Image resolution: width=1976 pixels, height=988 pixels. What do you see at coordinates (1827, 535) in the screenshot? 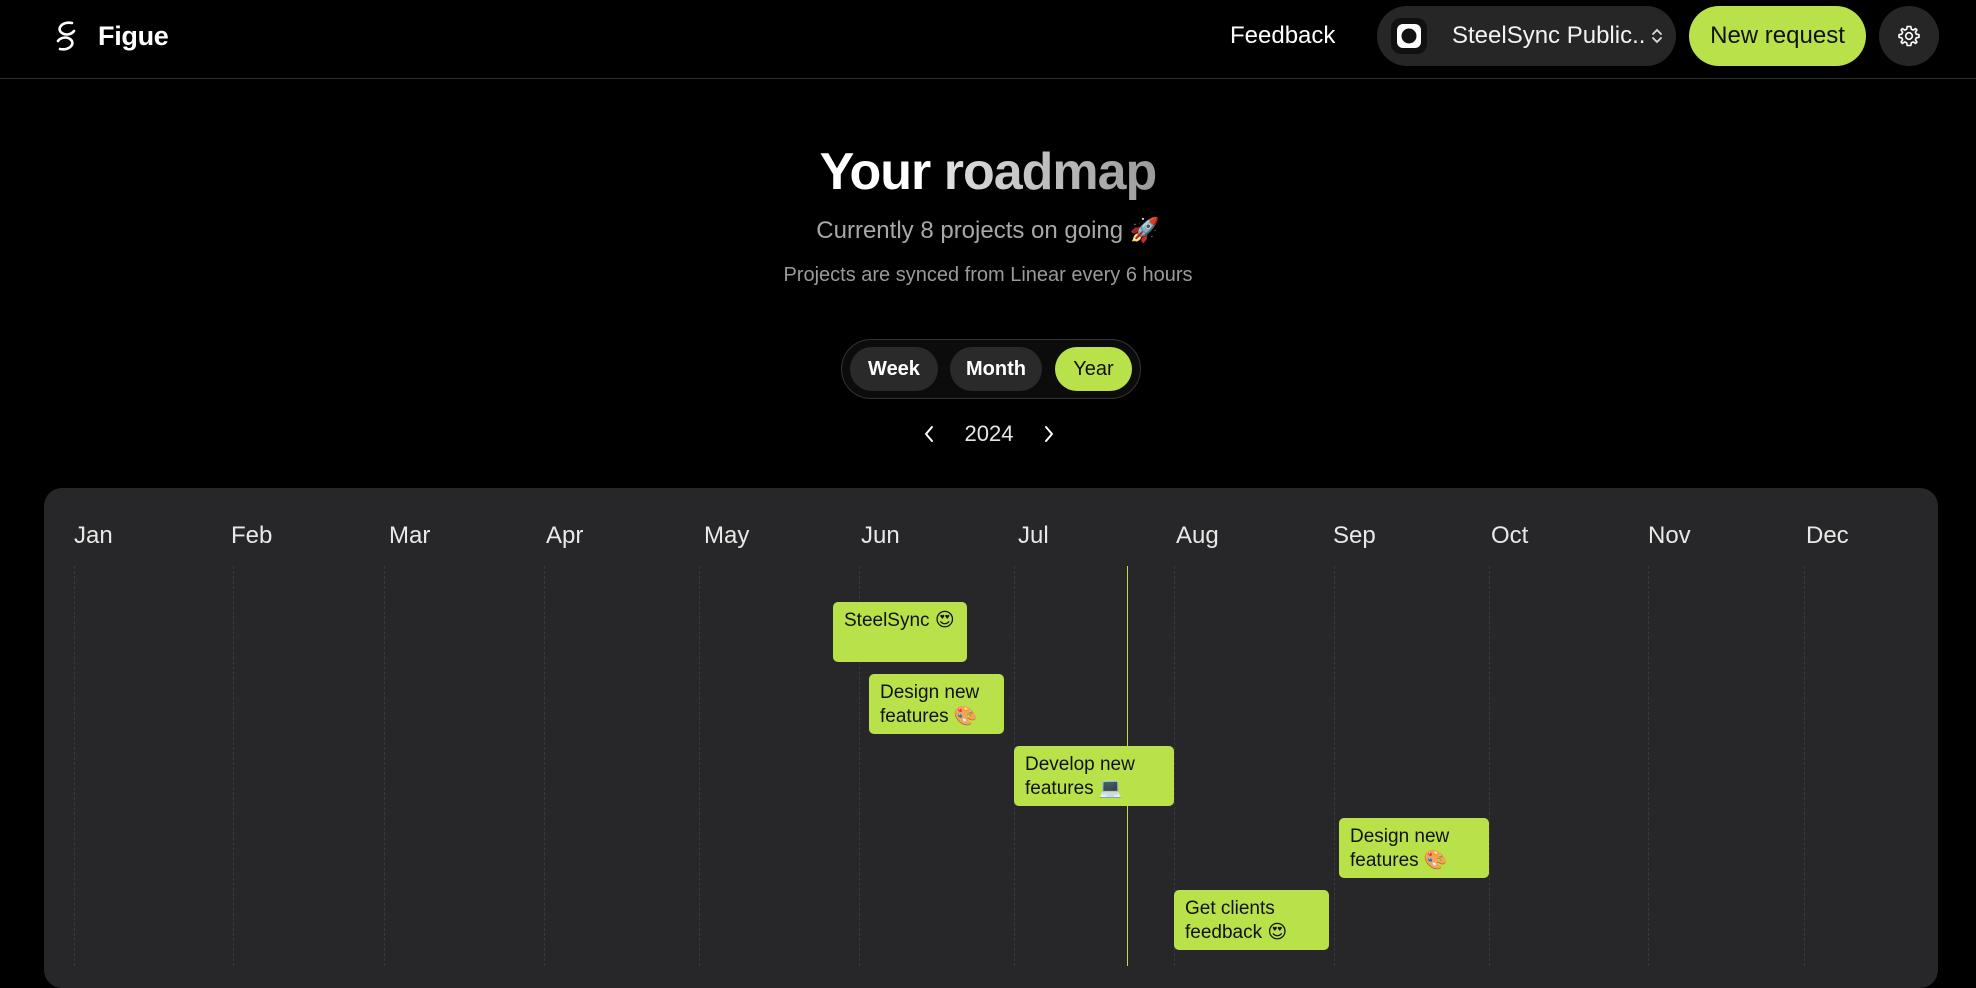
I see `month-dec: Dec` at bounding box center [1827, 535].